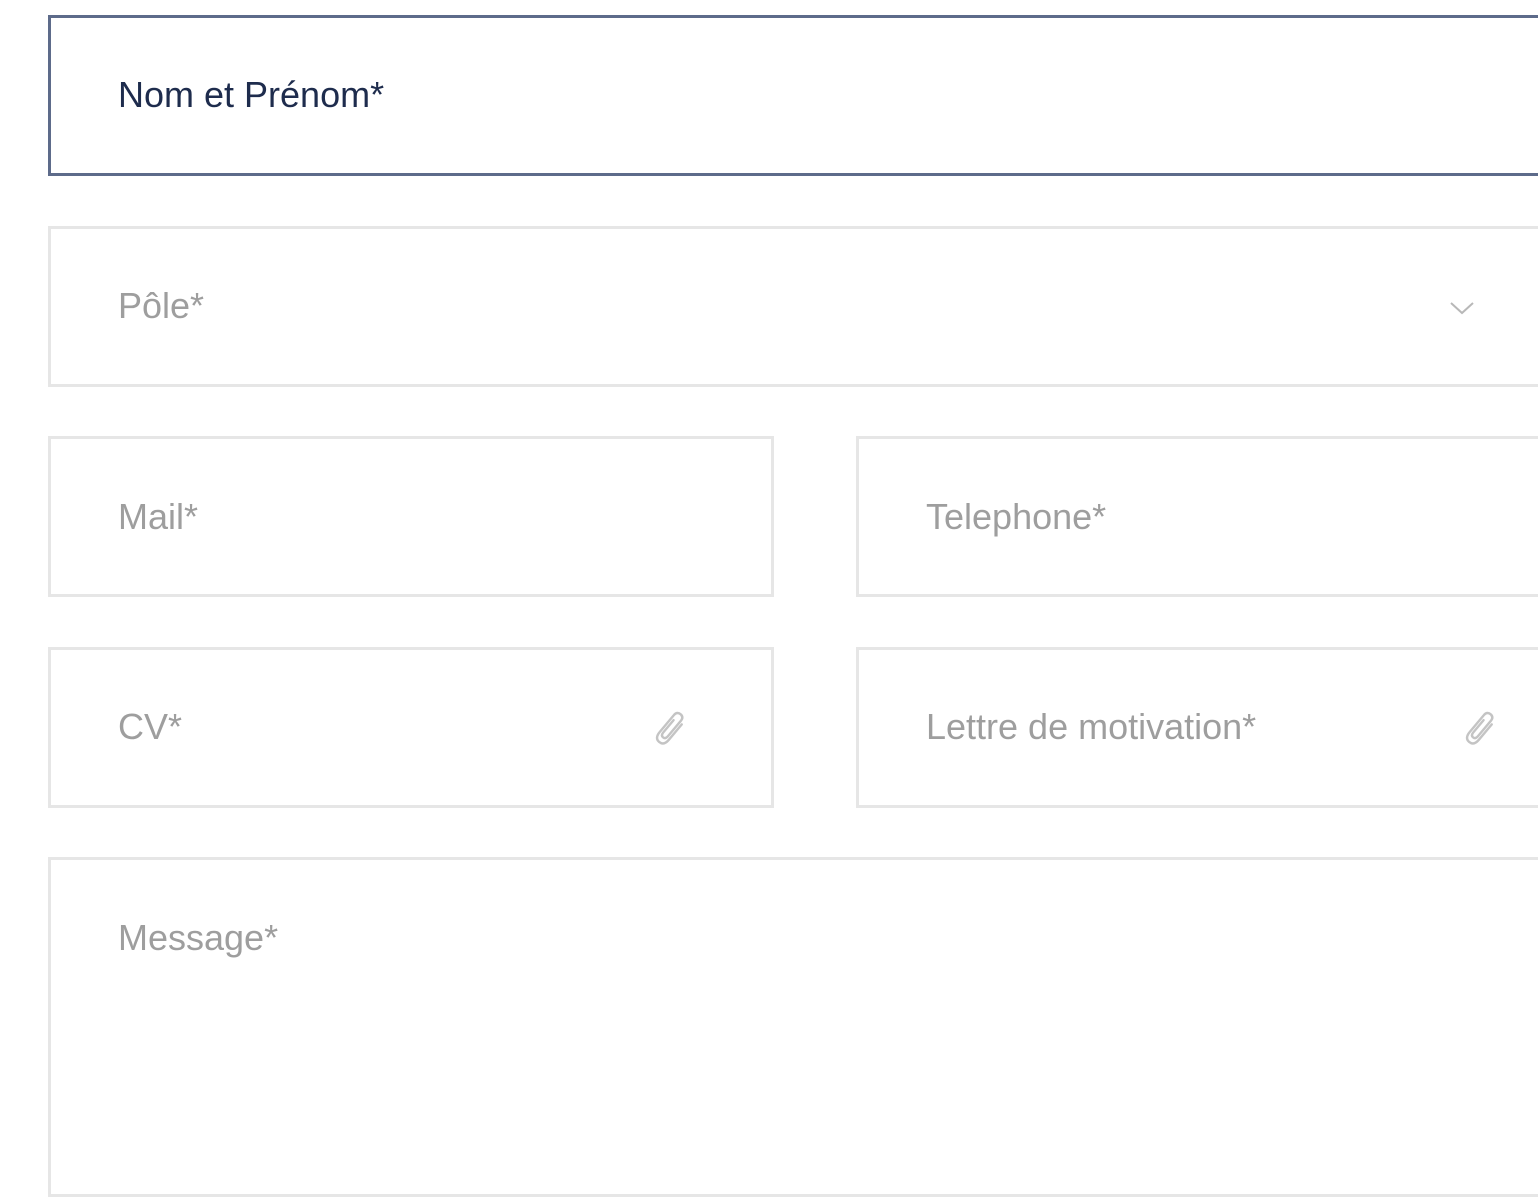  Describe the element at coordinates (411, 727) in the screenshot. I see `cv-upload-field: CV*` at that location.